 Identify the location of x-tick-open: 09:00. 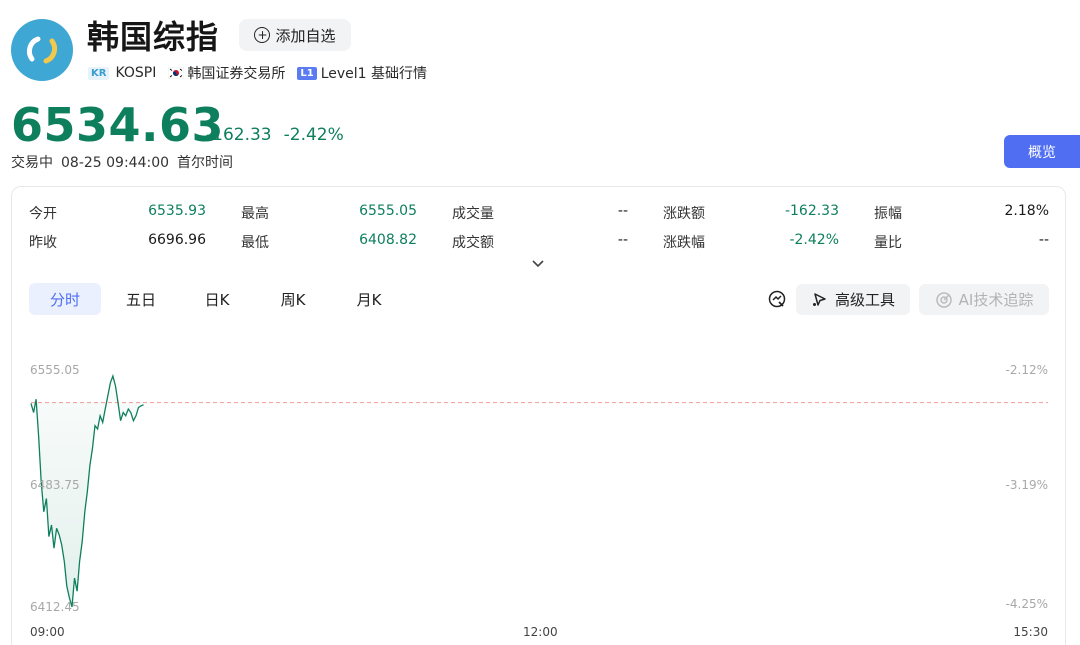
(47, 632).